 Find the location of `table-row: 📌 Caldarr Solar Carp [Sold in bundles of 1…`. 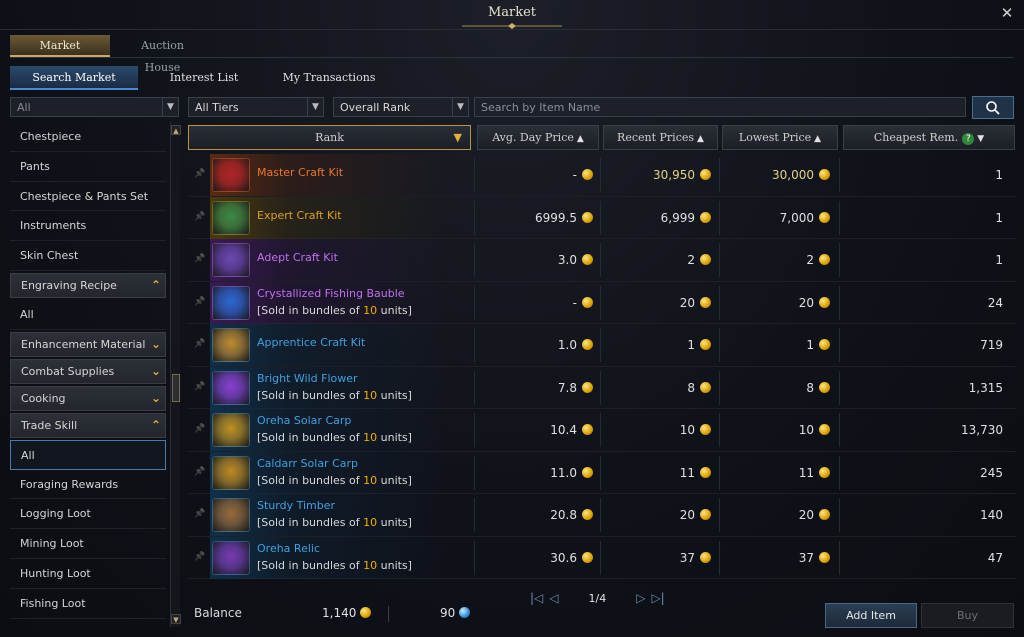

table-row: 📌 Caldarr Solar Carp [Sold in bundles of 1… is located at coordinates (602, 472).